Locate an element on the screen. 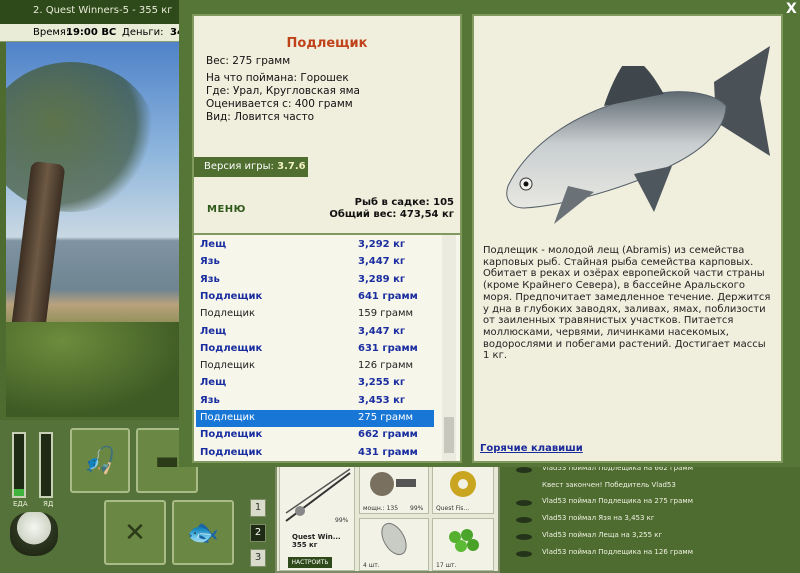  slot-tab-3: 3 is located at coordinates (258, 558).